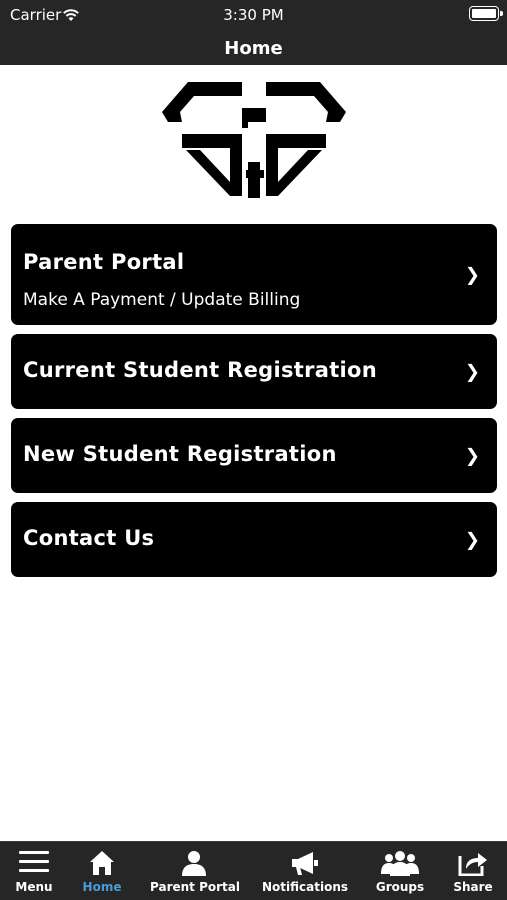  I want to click on tab-label: Notifications, so click(305, 887).